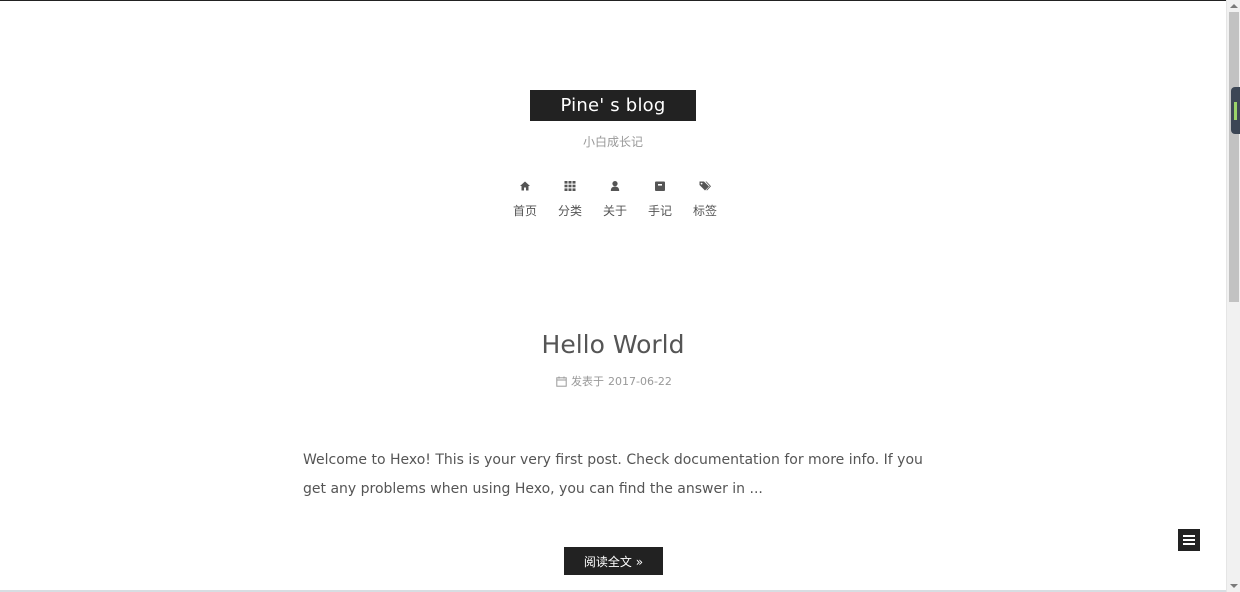 This screenshot has height=592, width=1240. What do you see at coordinates (1234, 586) in the screenshot?
I see `scroll-down-arrow-icon` at bounding box center [1234, 586].